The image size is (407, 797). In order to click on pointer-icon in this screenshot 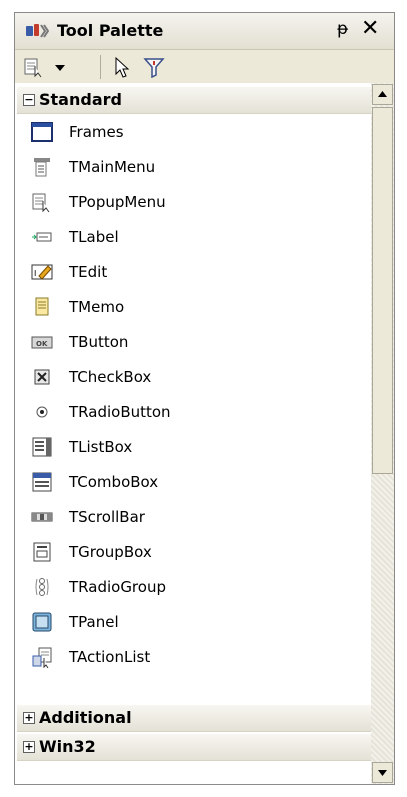, I will do `click(122, 67)`.